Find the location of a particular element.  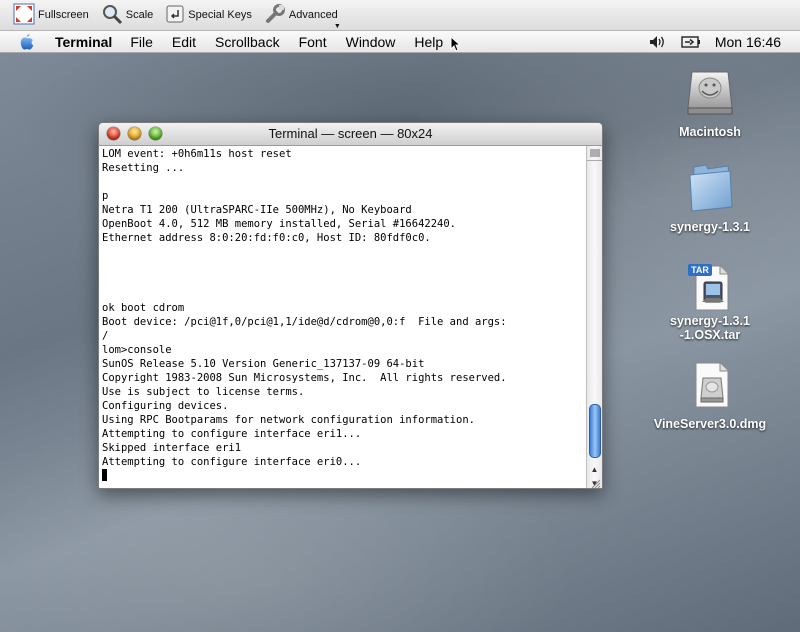

menu-terminal: Terminal is located at coordinates (83, 42).